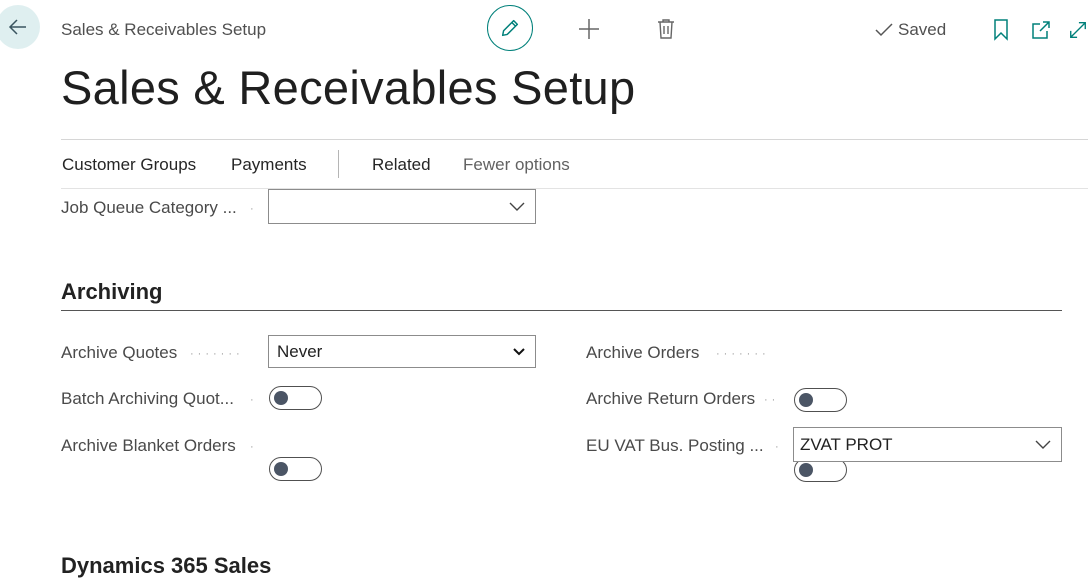 This screenshot has width=1088, height=579. I want to click on bookmark-icon, so click(1001, 30).